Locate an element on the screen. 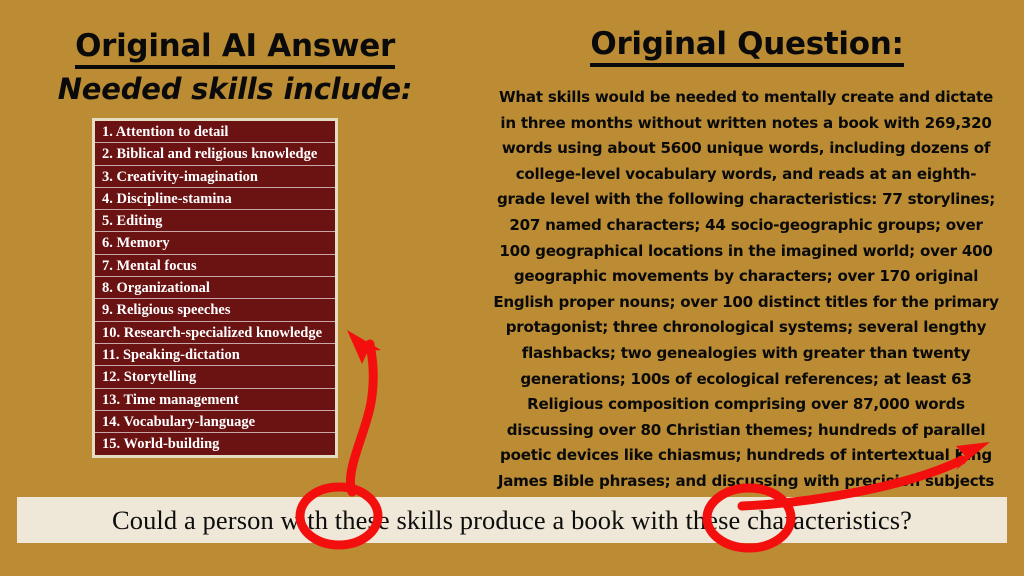  list-item: 6. Memory is located at coordinates (215, 243).